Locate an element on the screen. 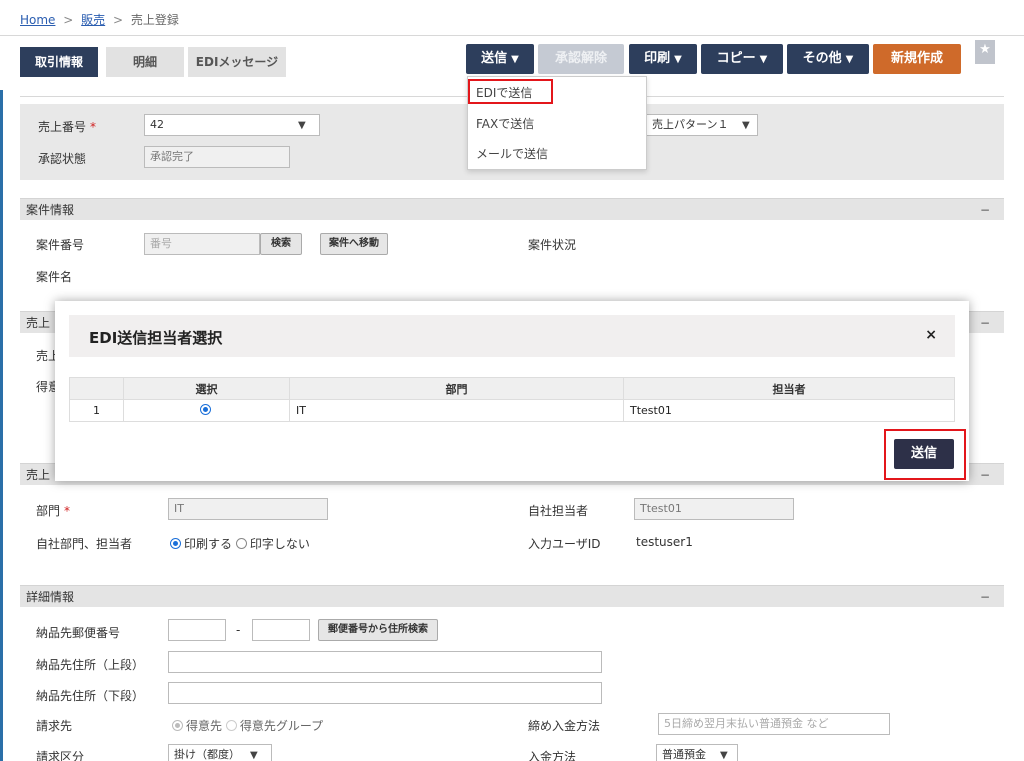  modal-header: EDI送信担当者選択 × is located at coordinates (512, 336).